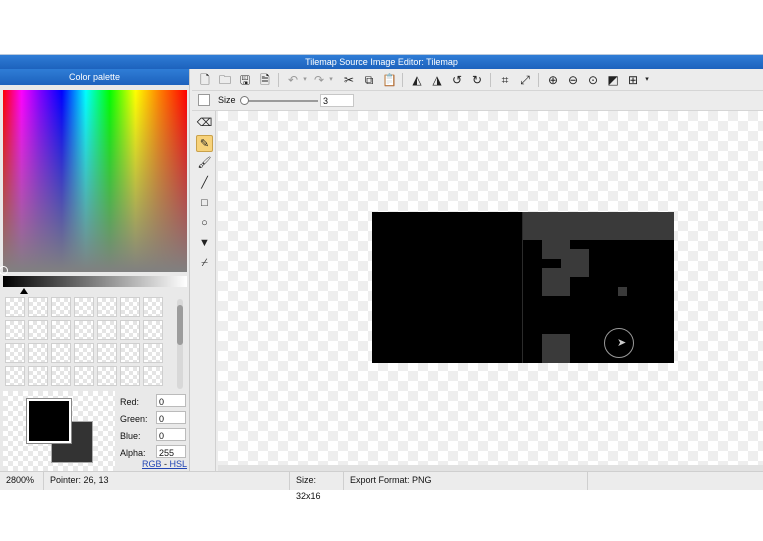 This screenshot has width=763, height=541. Describe the element at coordinates (153, 401) in the screenshot. I see `red-row: Red: 0` at that location.